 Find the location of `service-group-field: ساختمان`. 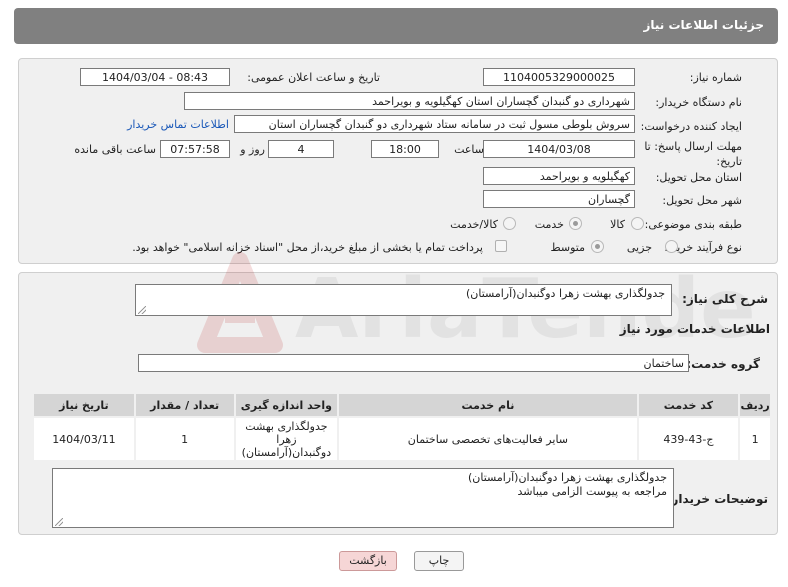

service-group-field: ساختمان is located at coordinates (413, 363).